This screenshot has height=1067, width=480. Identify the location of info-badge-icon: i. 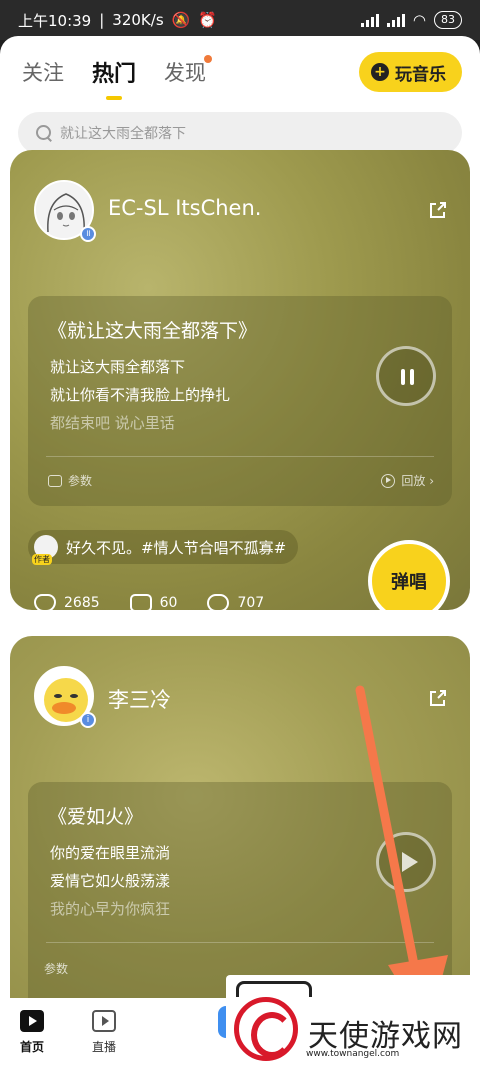
(88, 720).